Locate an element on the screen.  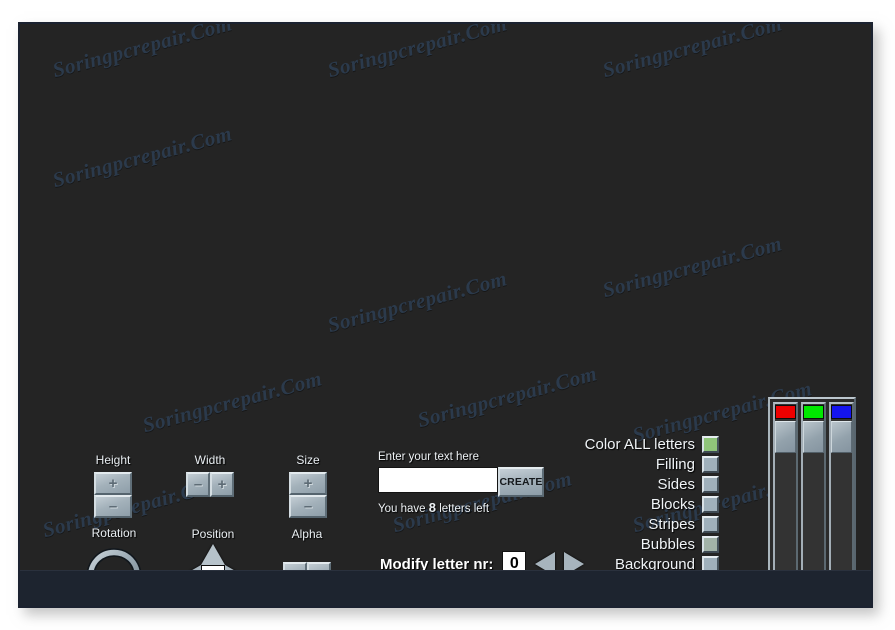
color-target-label: Color ALL letters is located at coordinates (639, 444).